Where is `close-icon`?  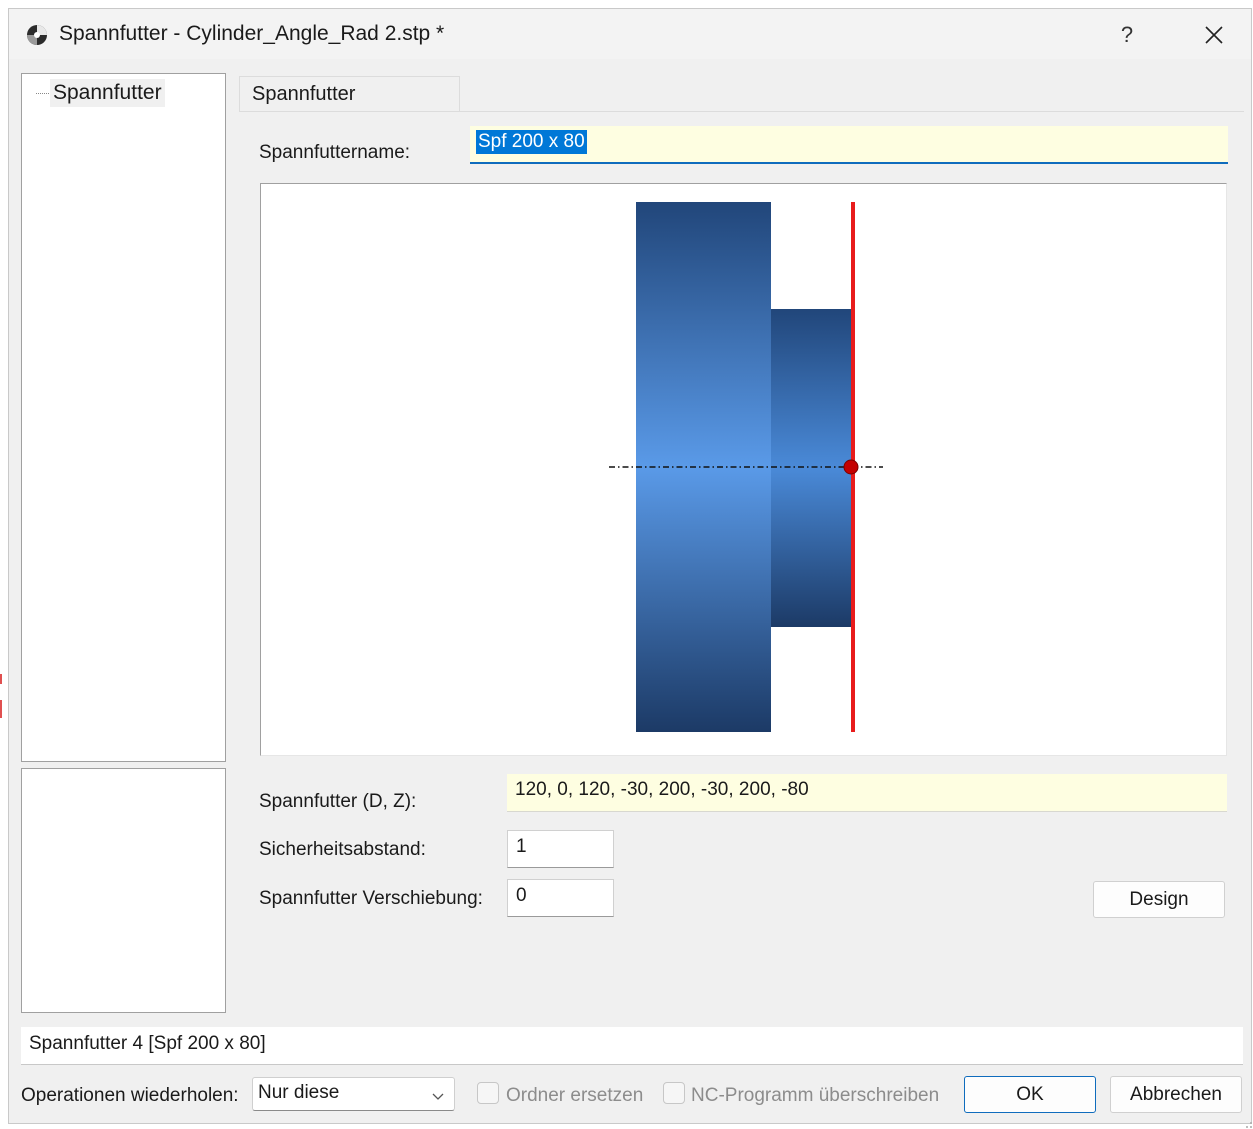
close-icon is located at coordinates (1214, 35).